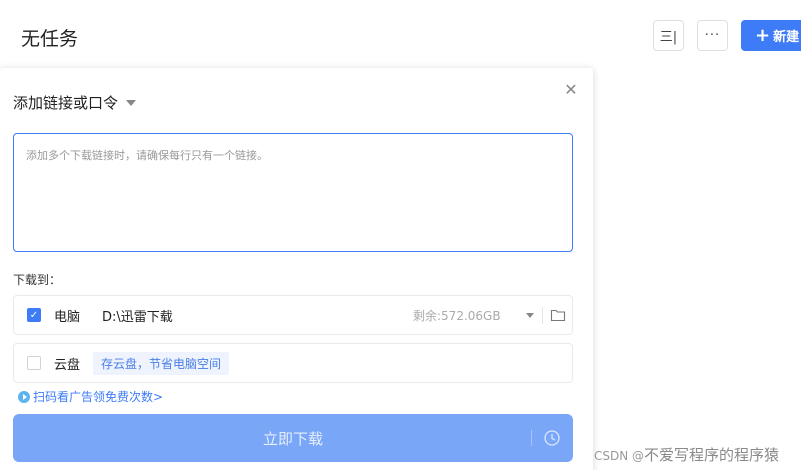 The width and height of the screenshot is (801, 470). I want to click on button-divider, so click(531, 438).